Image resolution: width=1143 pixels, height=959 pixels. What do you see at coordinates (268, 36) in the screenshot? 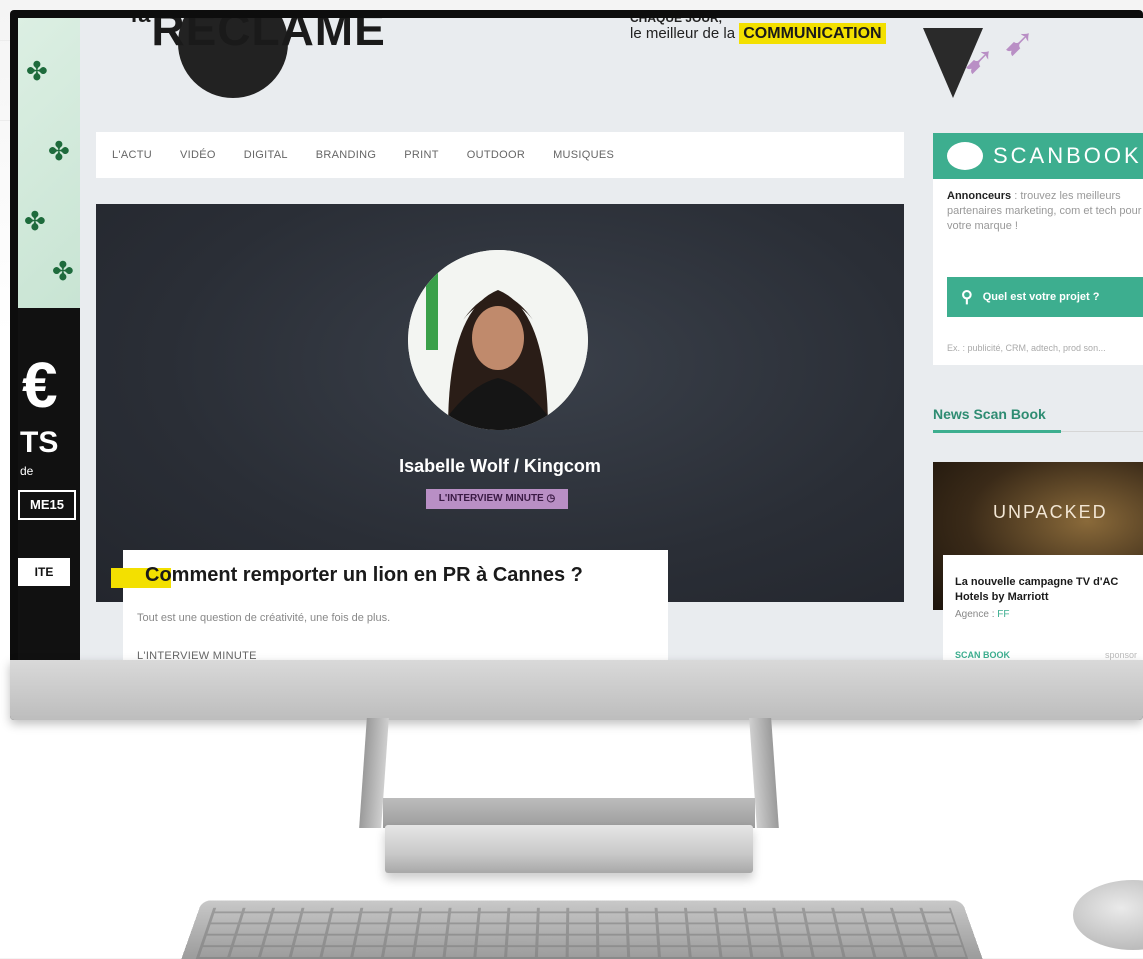
I see `logo-reclame: RECLAME` at bounding box center [268, 36].